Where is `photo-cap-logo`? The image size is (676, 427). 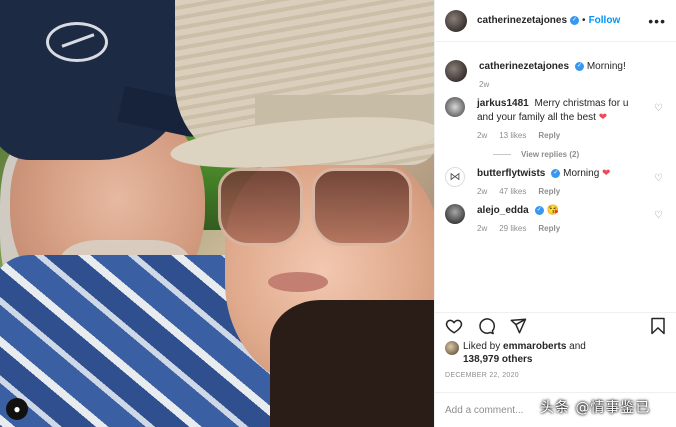 photo-cap-logo is located at coordinates (77, 42).